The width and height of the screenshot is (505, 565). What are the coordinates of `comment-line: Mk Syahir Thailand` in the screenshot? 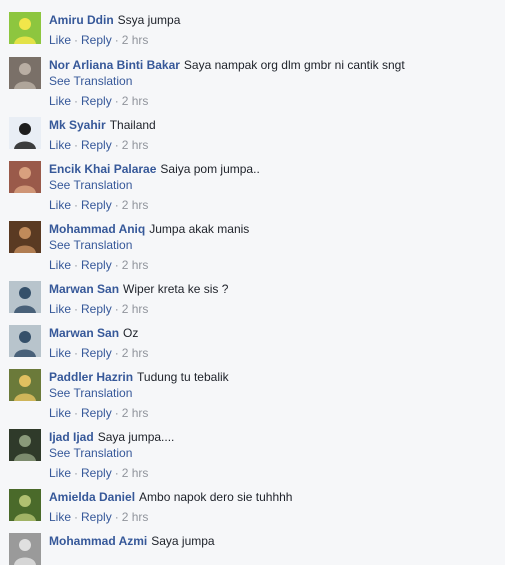 It's located at (273, 125).